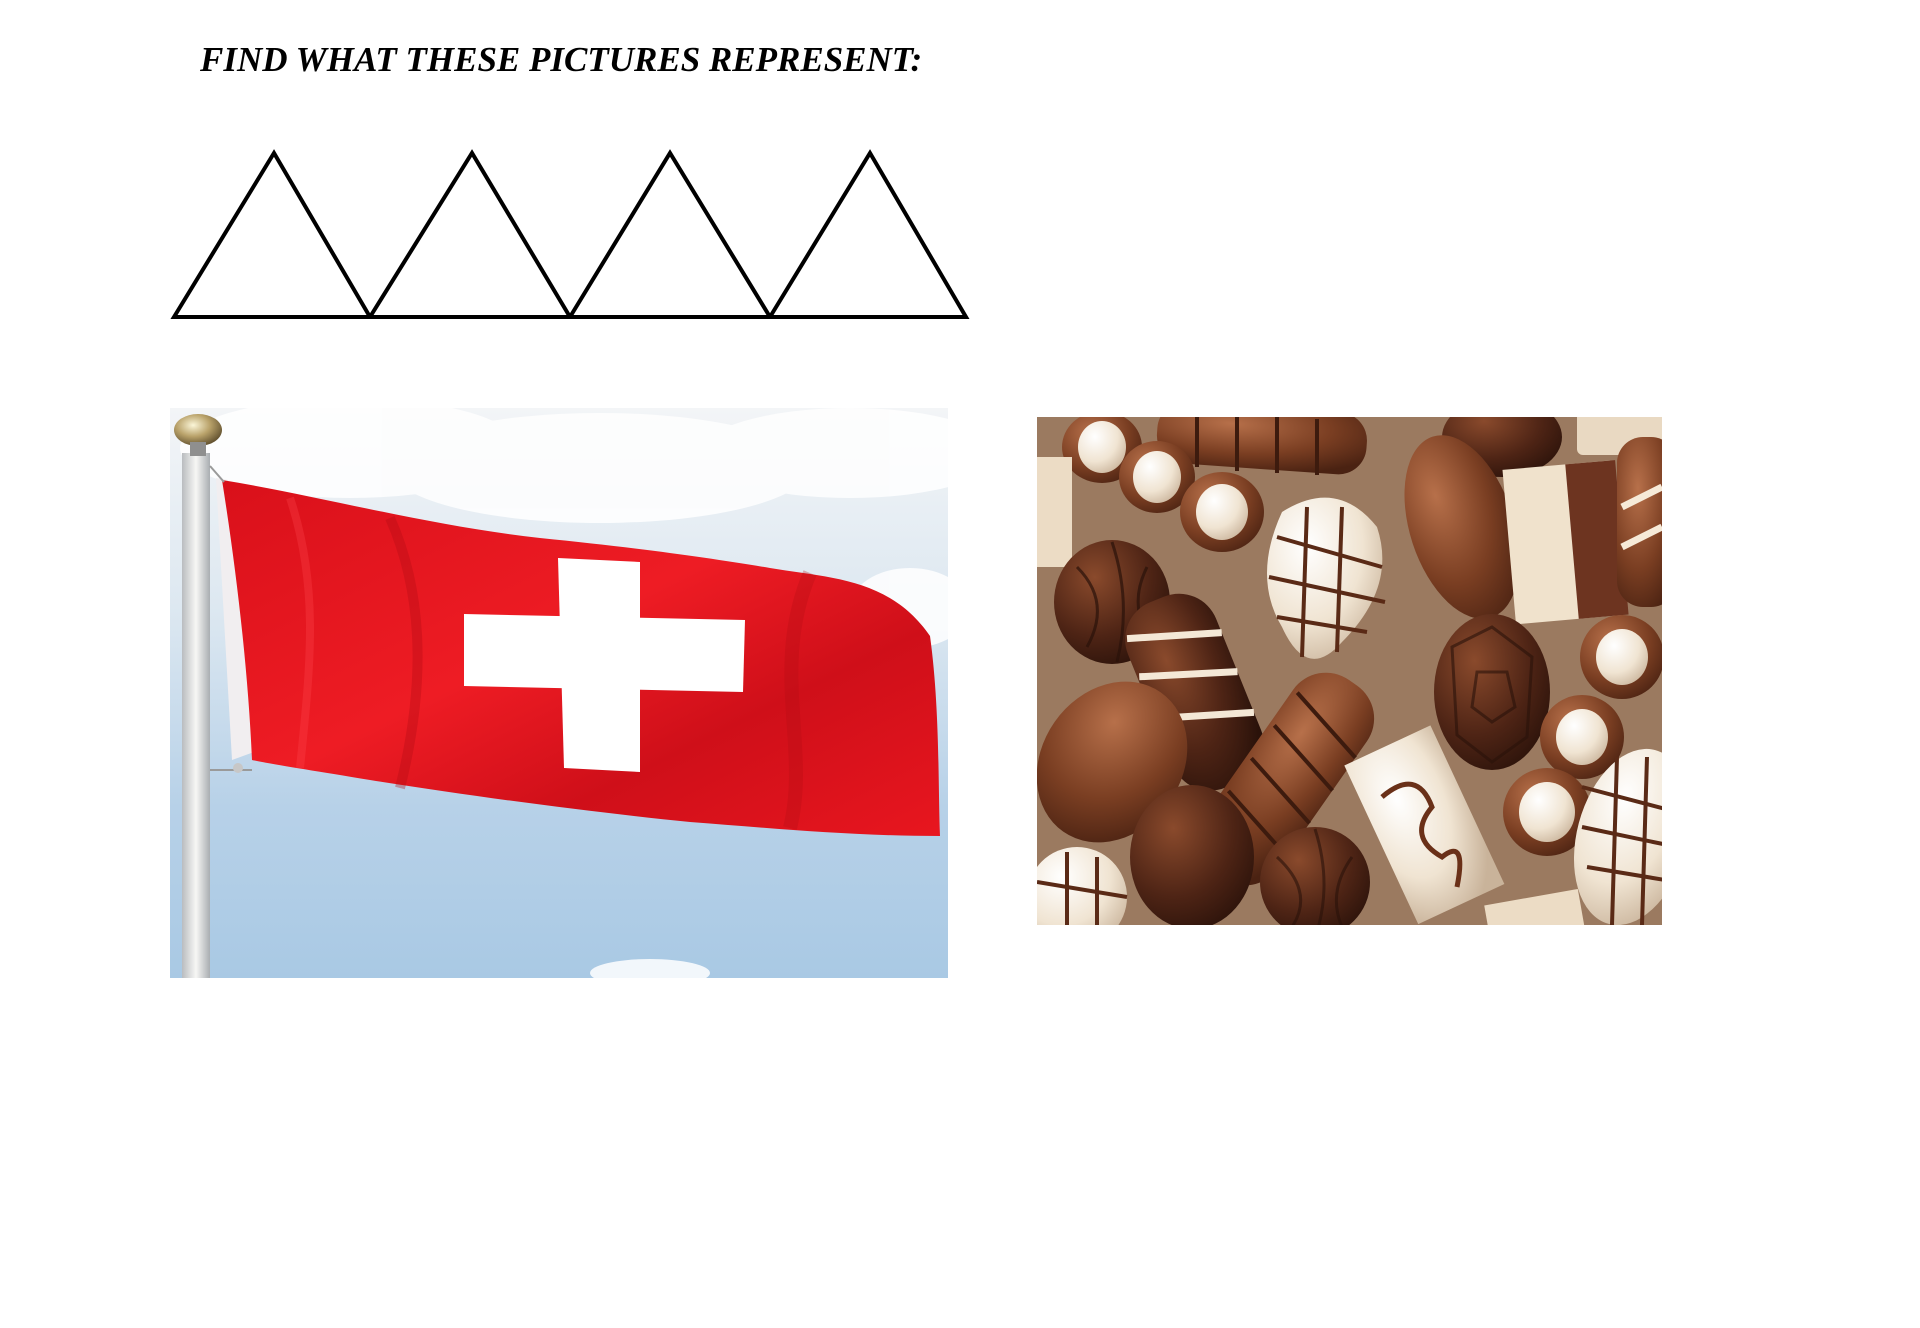 Image resolution: width=1920 pixels, height=1328 pixels. Describe the element at coordinates (1192, 855) in the screenshot. I see `dark-round` at that location.